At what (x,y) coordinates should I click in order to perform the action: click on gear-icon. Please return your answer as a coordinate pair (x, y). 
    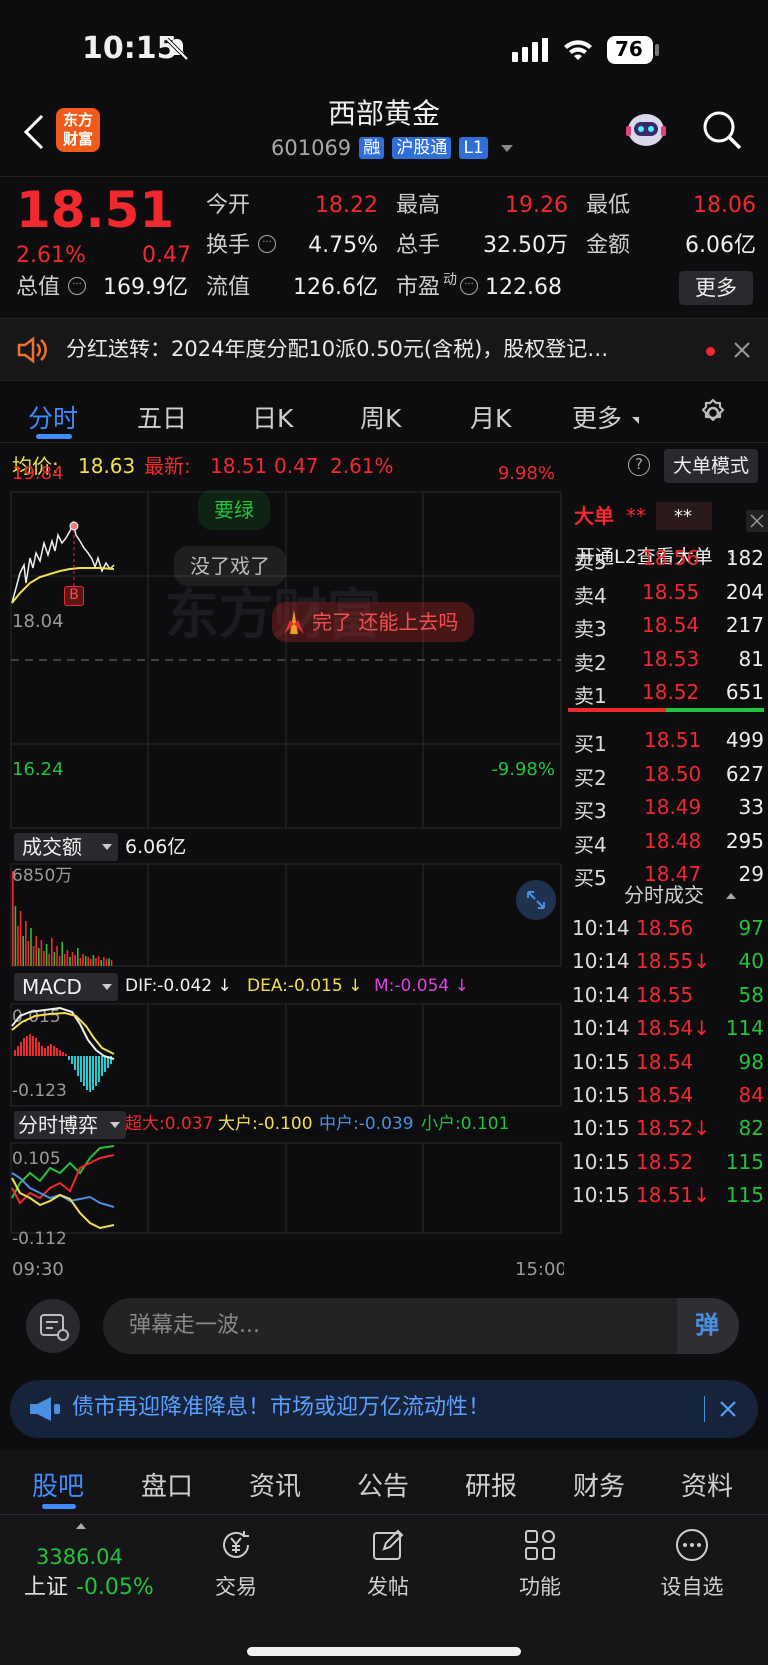
    Looking at the image, I should click on (713, 413).